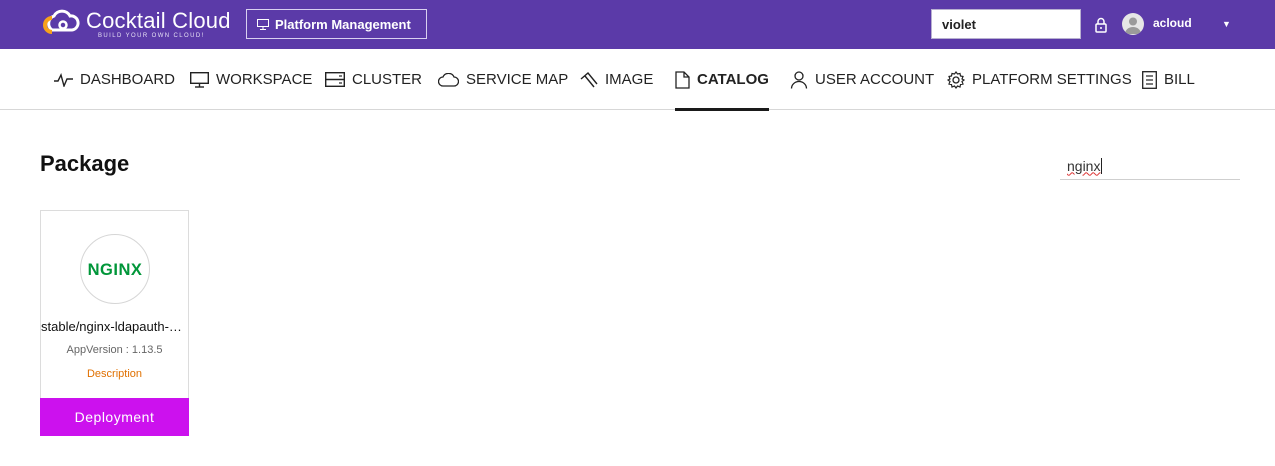  I want to click on avatar, so click(1133, 24).